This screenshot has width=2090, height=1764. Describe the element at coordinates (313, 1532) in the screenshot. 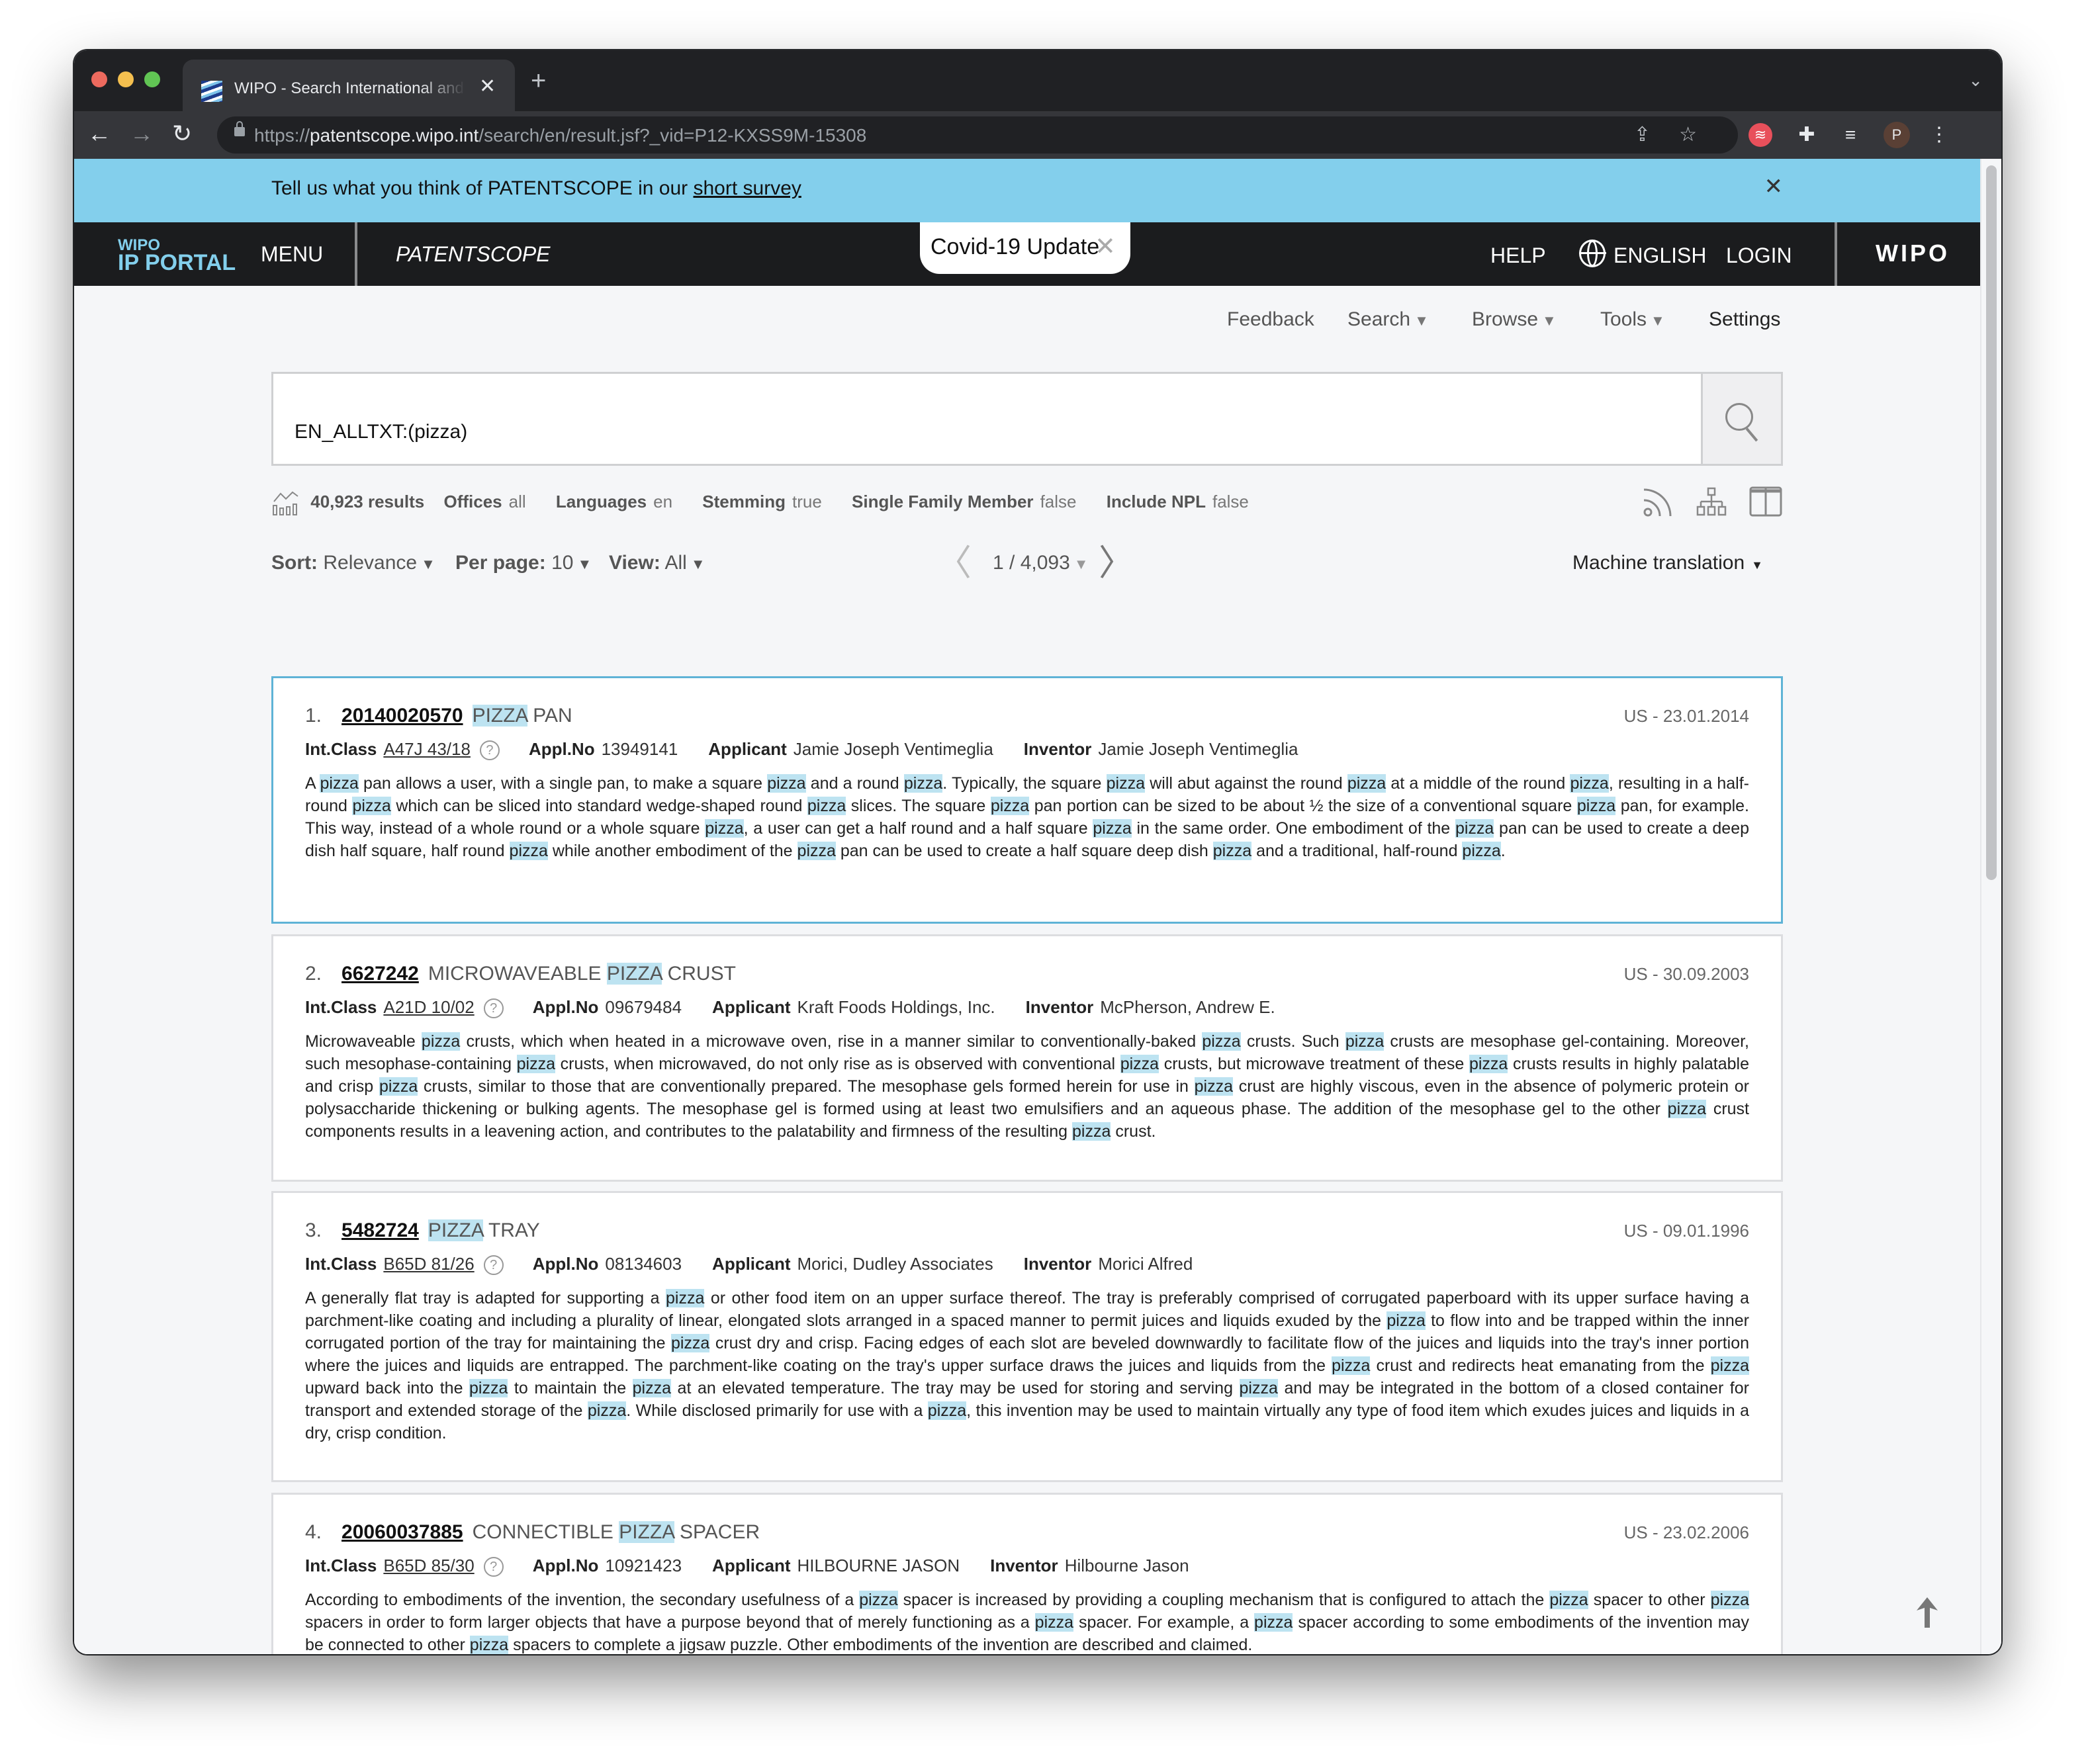

I see `result-number: 4.` at that location.